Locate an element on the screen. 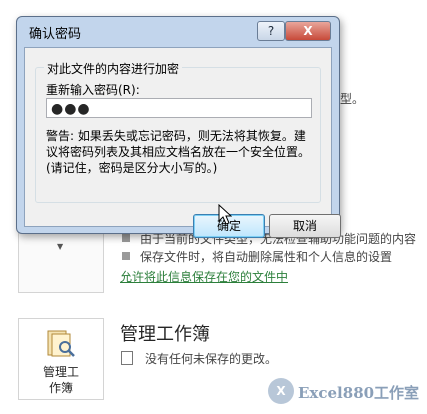 Image resolution: width=427 pixels, height=414 pixels. cancel-button: 取消 is located at coordinates (305, 226).